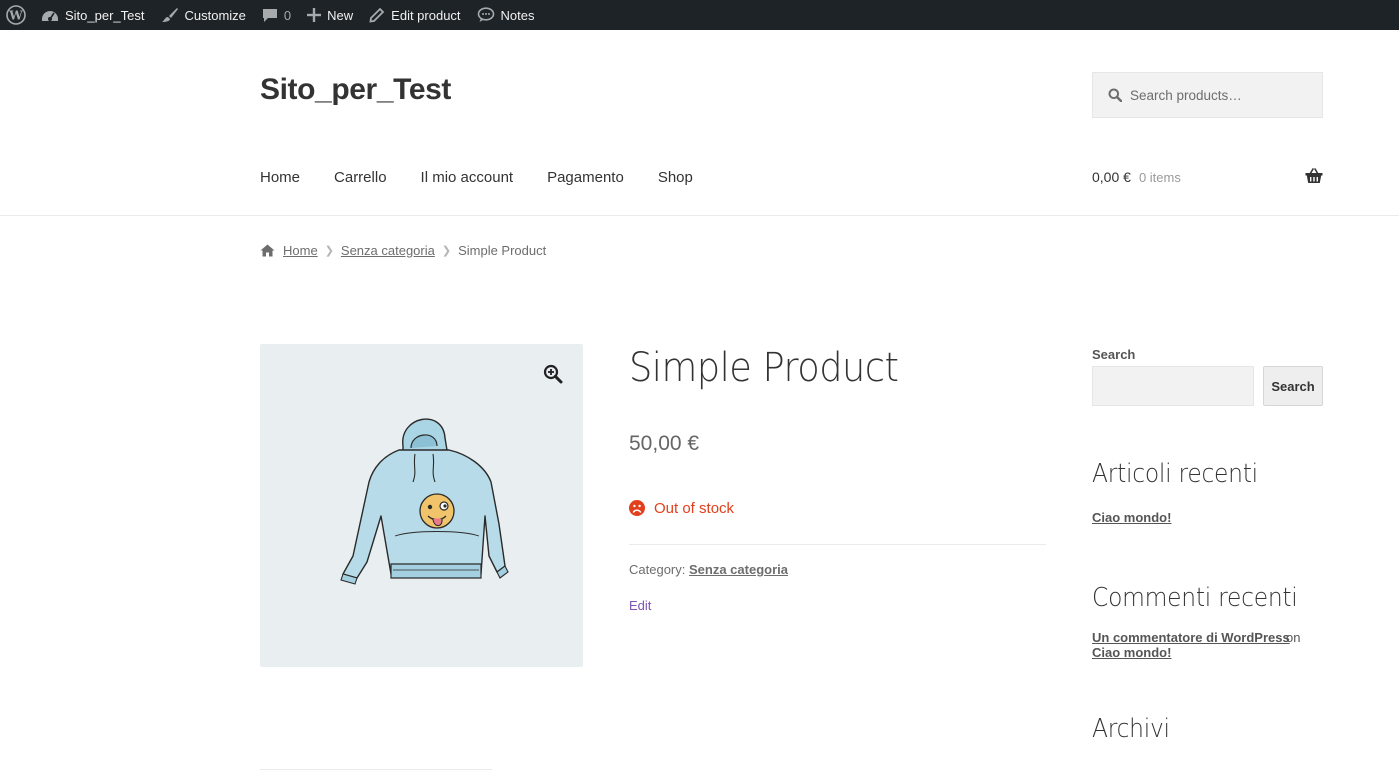 The height and width of the screenshot is (773, 1399). What do you see at coordinates (664, 443) in the screenshot?
I see `product-price: 50,00 €` at bounding box center [664, 443].